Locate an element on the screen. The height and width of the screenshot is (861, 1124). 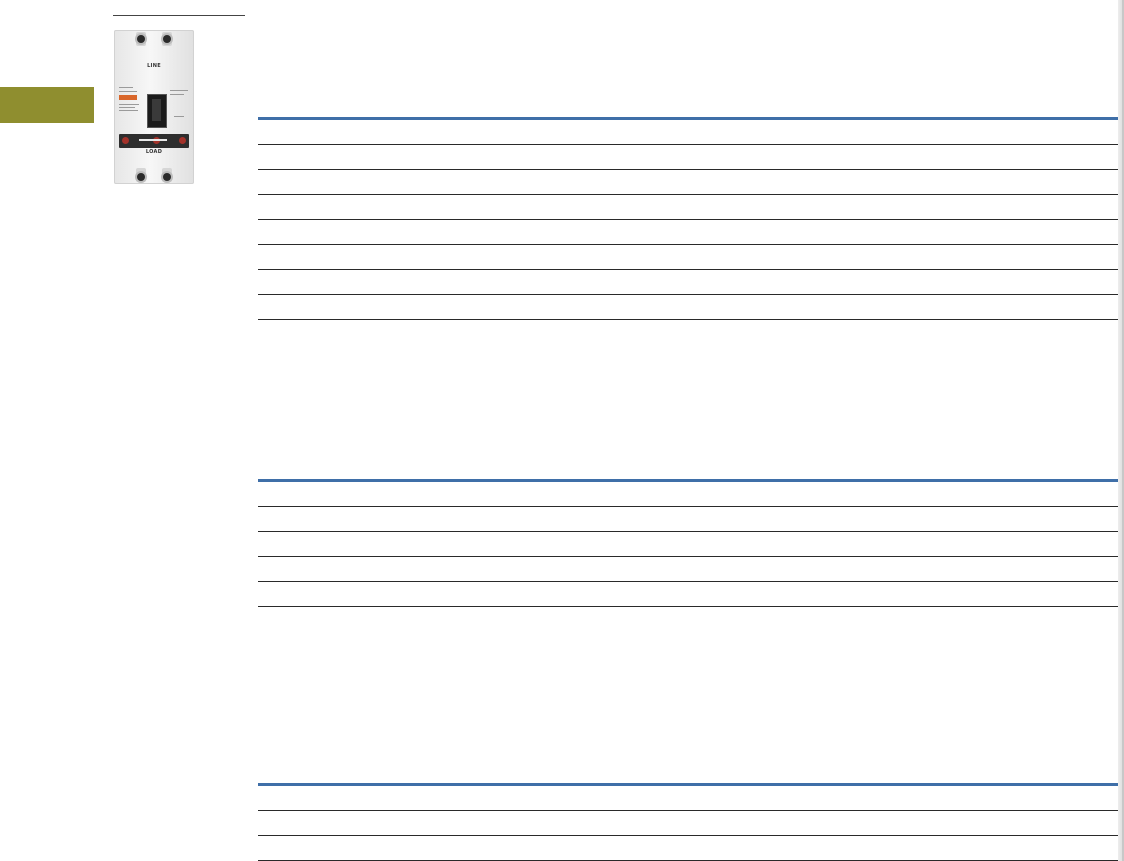
load-label: LOAD is located at coordinates (154, 152).